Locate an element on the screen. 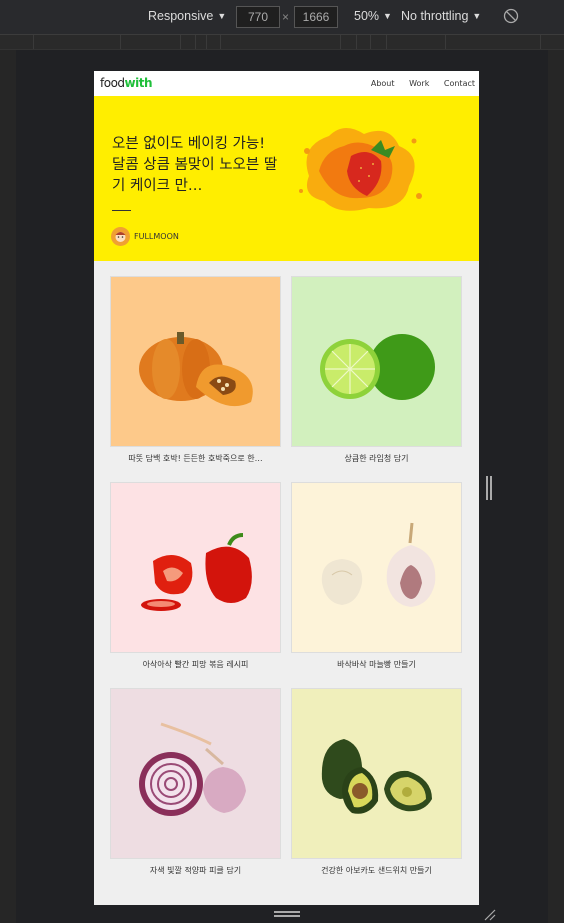  pumpkin-image is located at coordinates (196, 369).